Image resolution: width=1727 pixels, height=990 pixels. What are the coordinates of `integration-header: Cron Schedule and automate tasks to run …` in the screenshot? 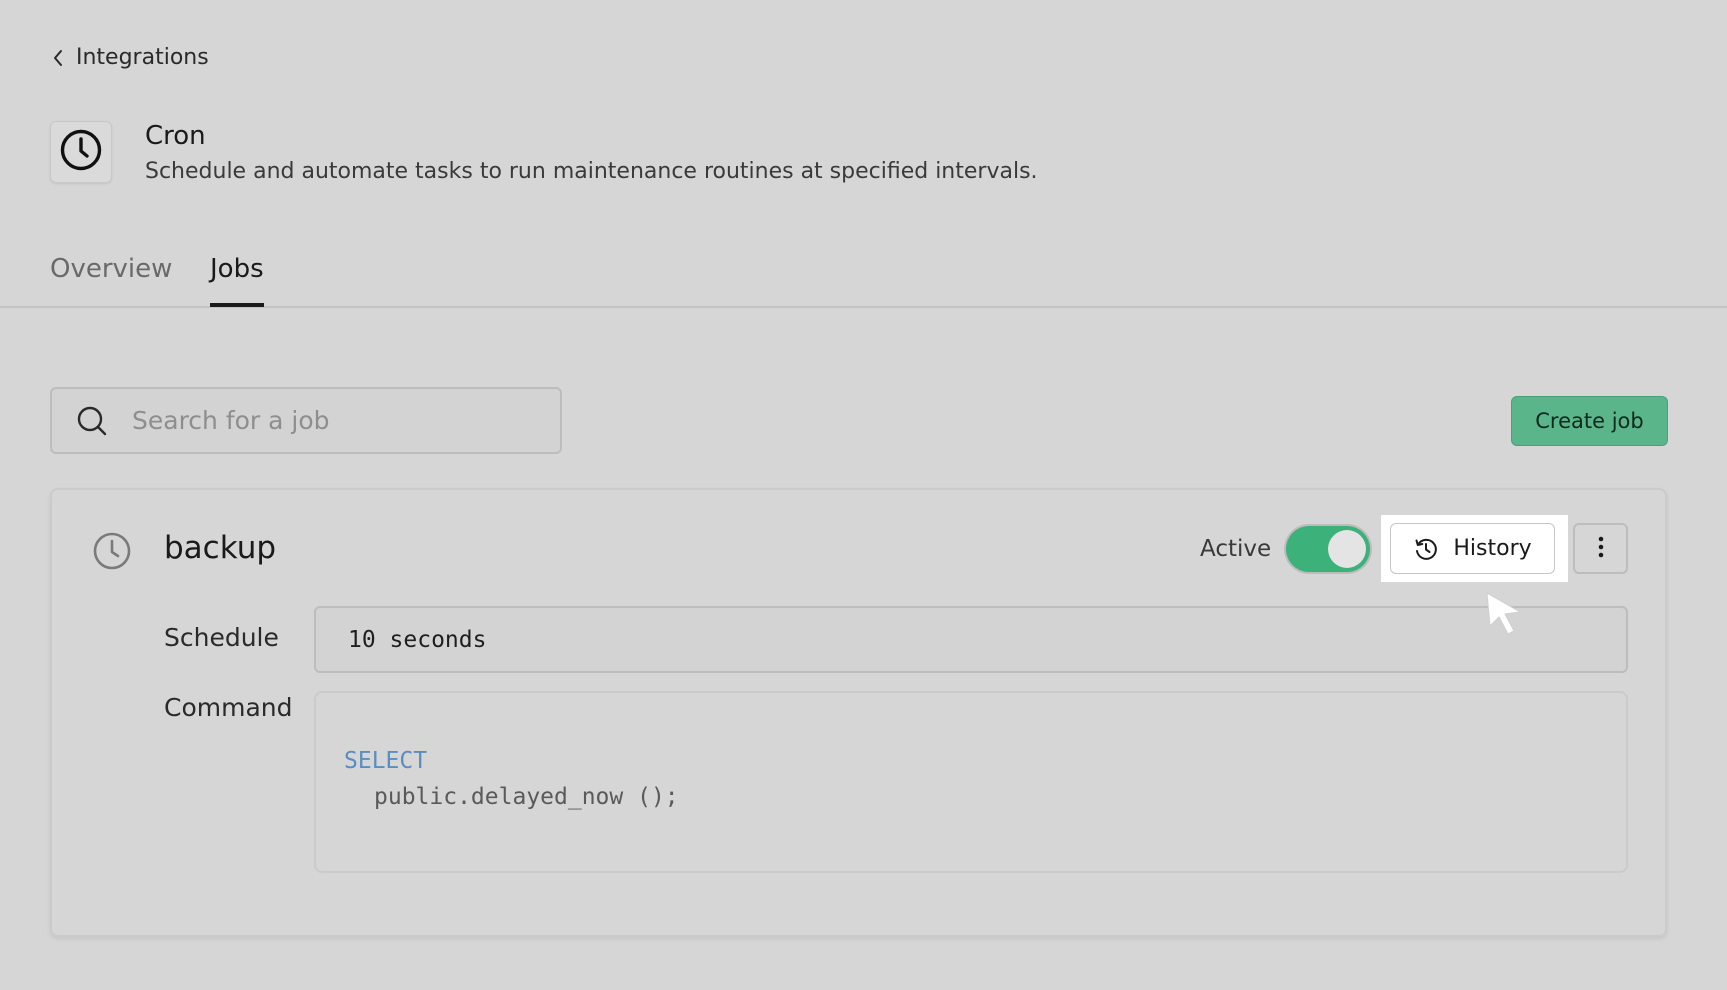 It's located at (544, 154).